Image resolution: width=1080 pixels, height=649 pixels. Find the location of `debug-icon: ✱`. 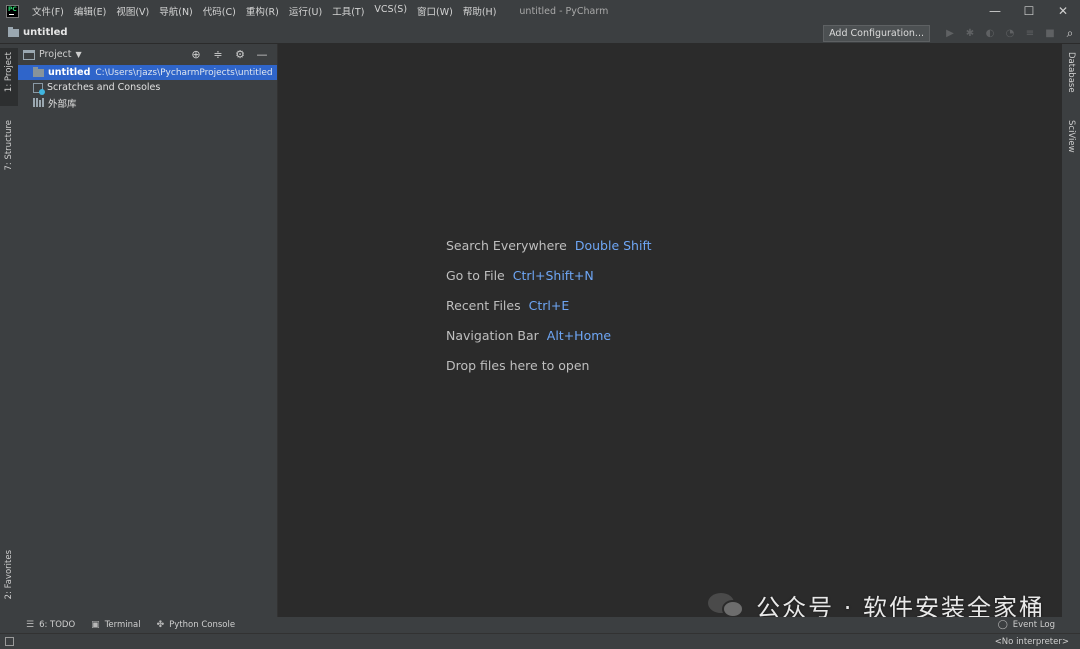

debug-icon: ✱ is located at coordinates (970, 33).